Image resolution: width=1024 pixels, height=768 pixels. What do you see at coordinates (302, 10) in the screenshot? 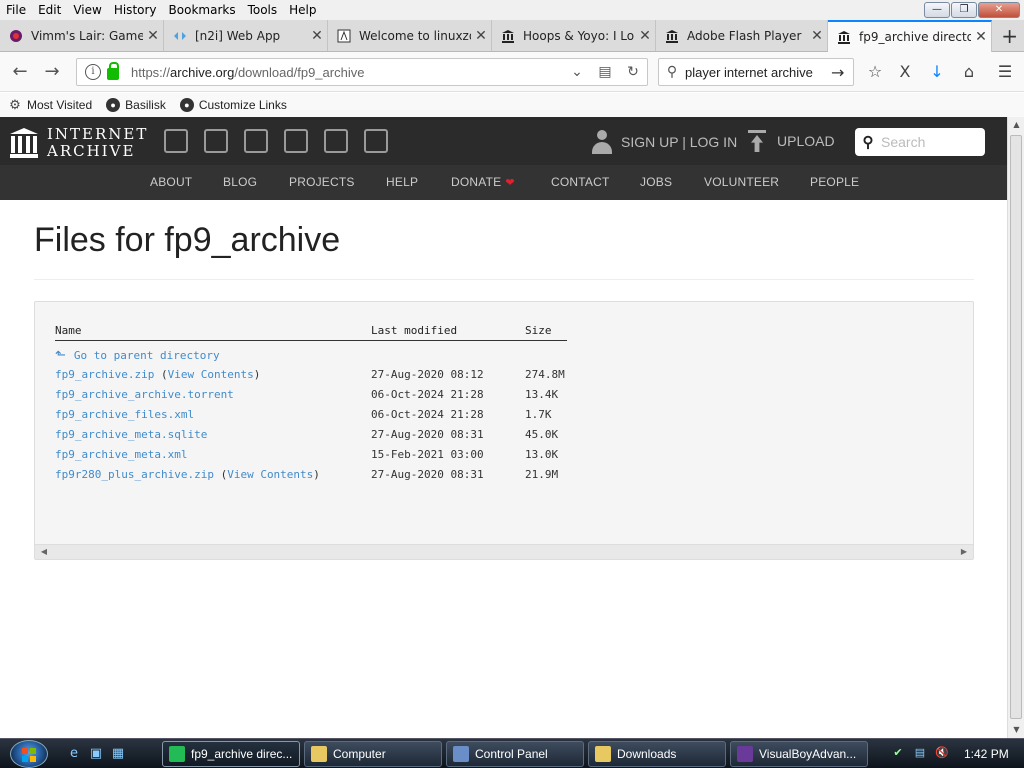
I see `menu-help: Help` at bounding box center [302, 10].